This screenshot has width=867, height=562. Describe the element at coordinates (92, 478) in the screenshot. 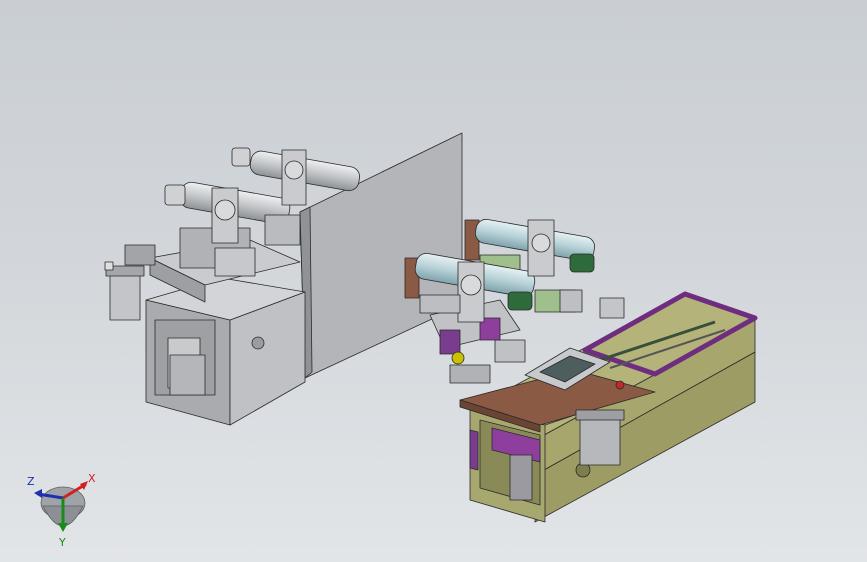

I see `x-axis-label: X` at that location.